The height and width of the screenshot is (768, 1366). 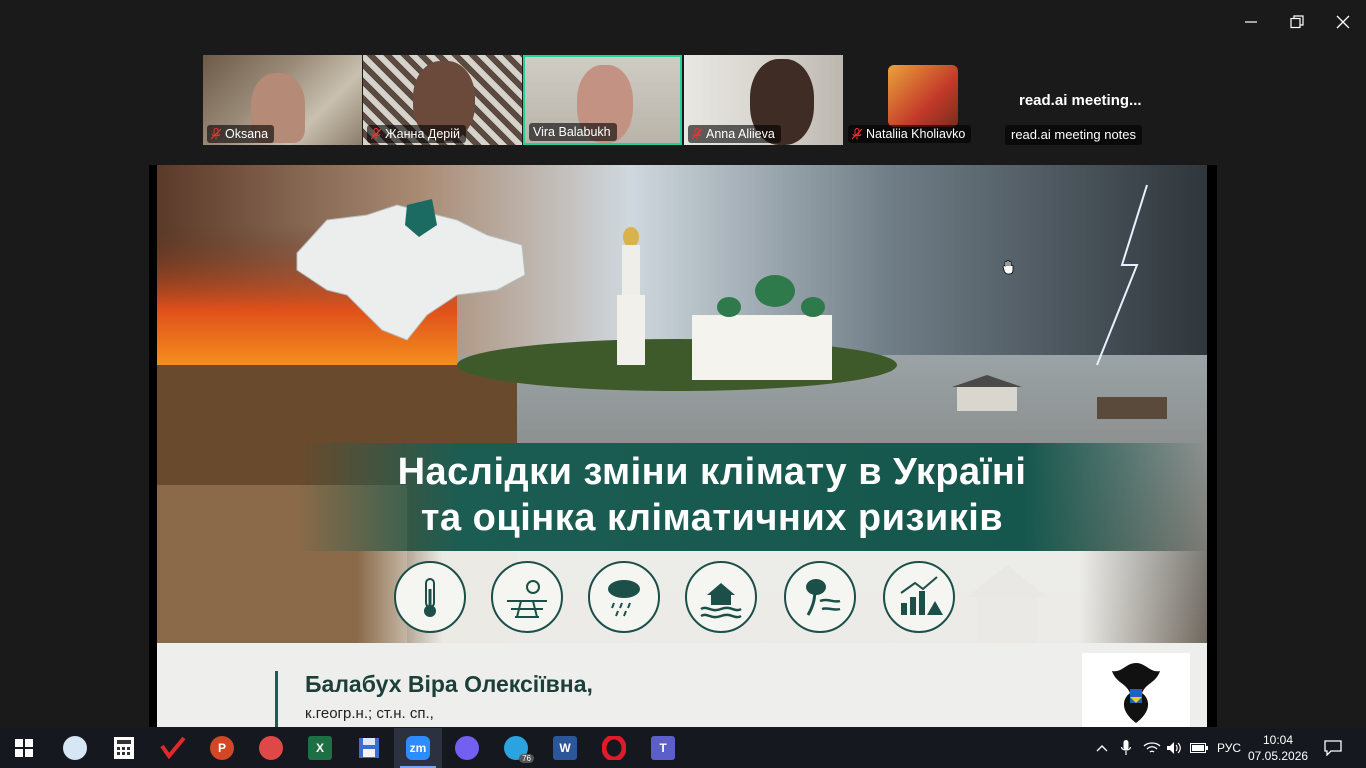 I want to click on restore-button, so click(x=1297, y=22).